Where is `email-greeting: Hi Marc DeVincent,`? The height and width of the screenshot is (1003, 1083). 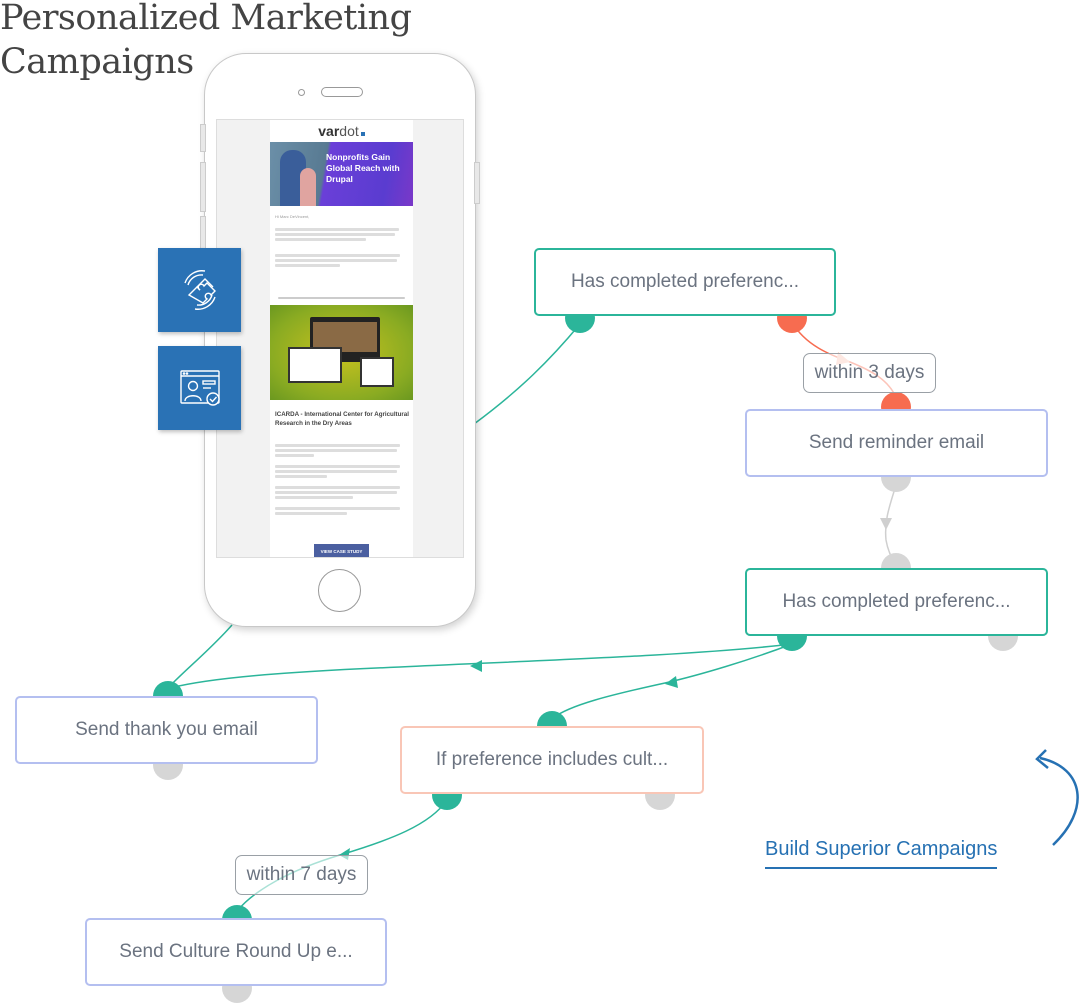
email-greeting: Hi Marc DeVincent, is located at coordinates (292, 216).